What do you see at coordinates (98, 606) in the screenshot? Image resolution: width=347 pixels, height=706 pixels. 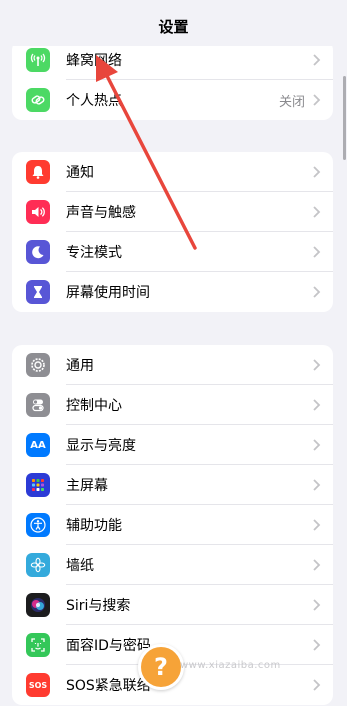 I see `settings-row-label: Siri与搜索` at bounding box center [98, 606].